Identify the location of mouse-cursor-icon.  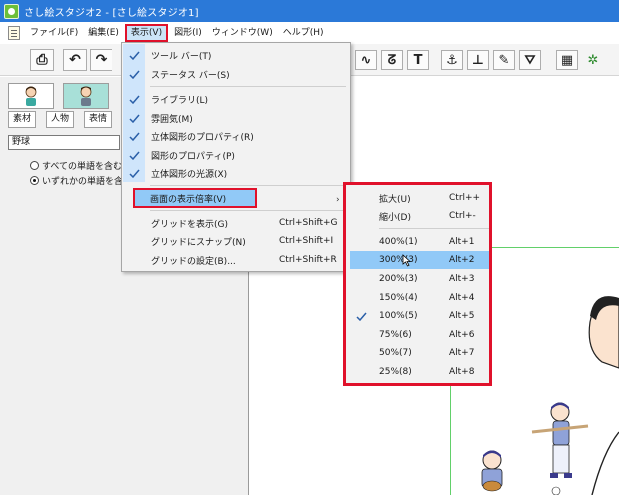
(406, 260).